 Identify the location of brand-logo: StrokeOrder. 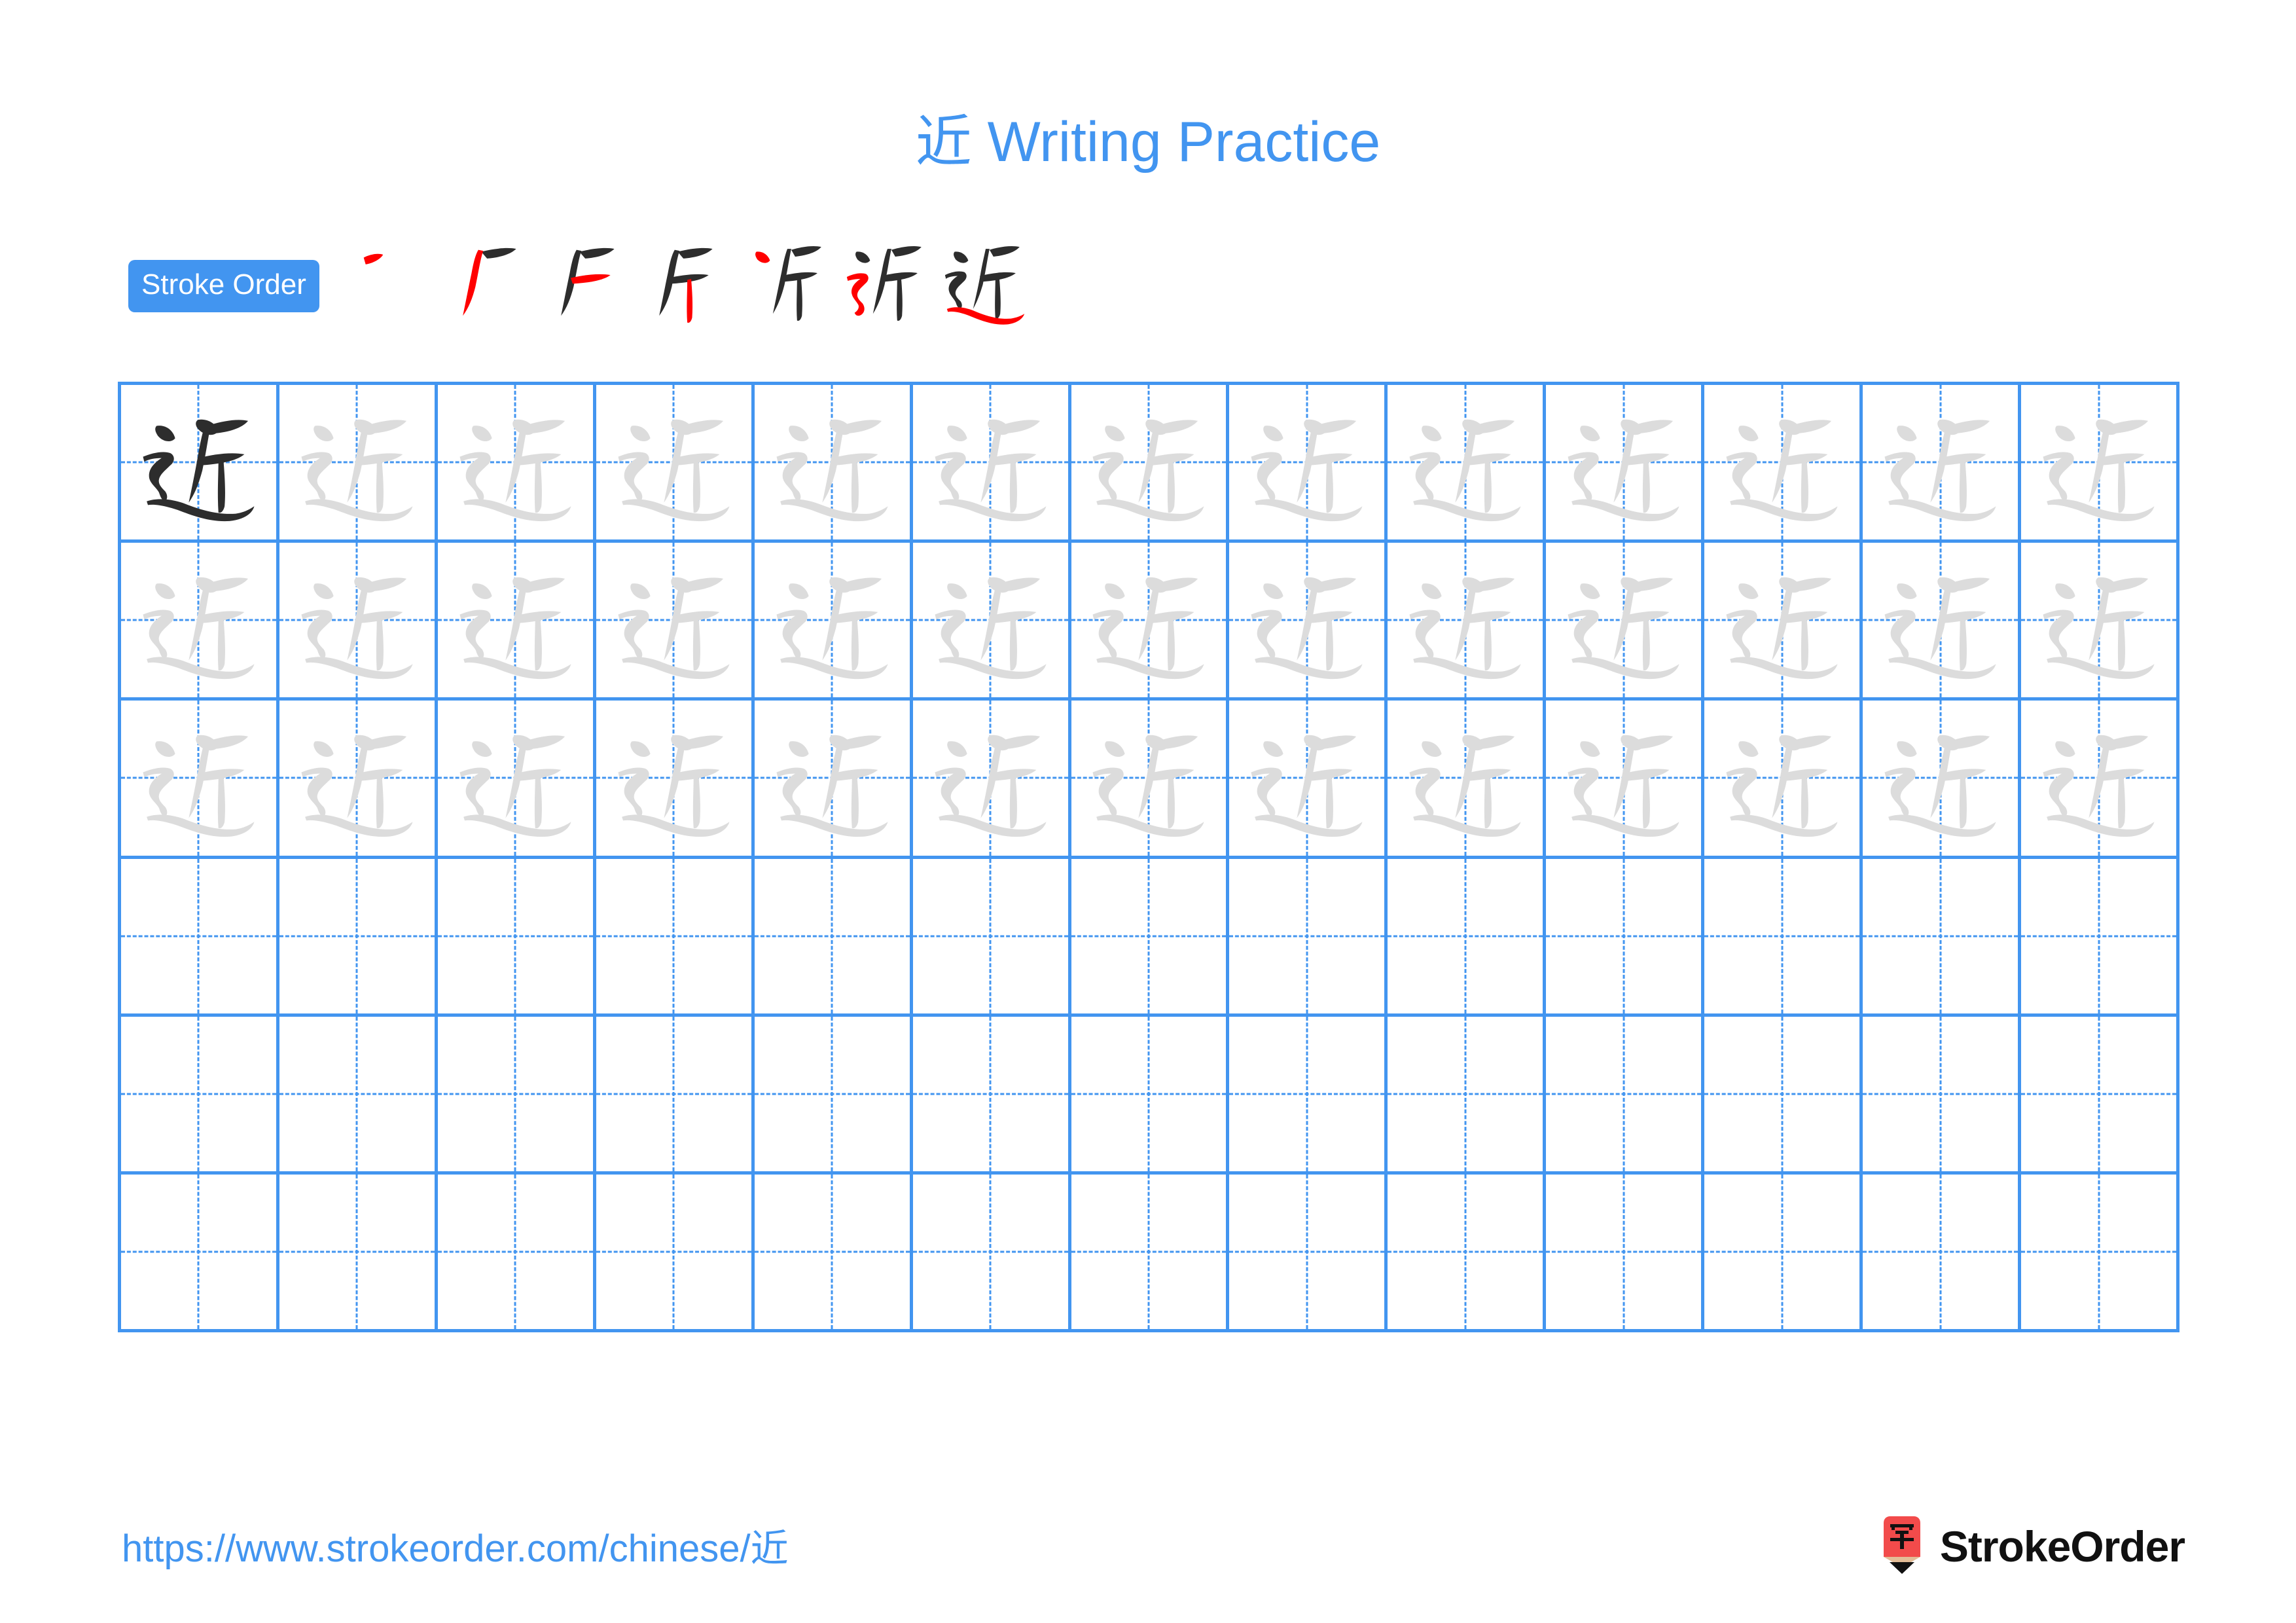
(2031, 1546).